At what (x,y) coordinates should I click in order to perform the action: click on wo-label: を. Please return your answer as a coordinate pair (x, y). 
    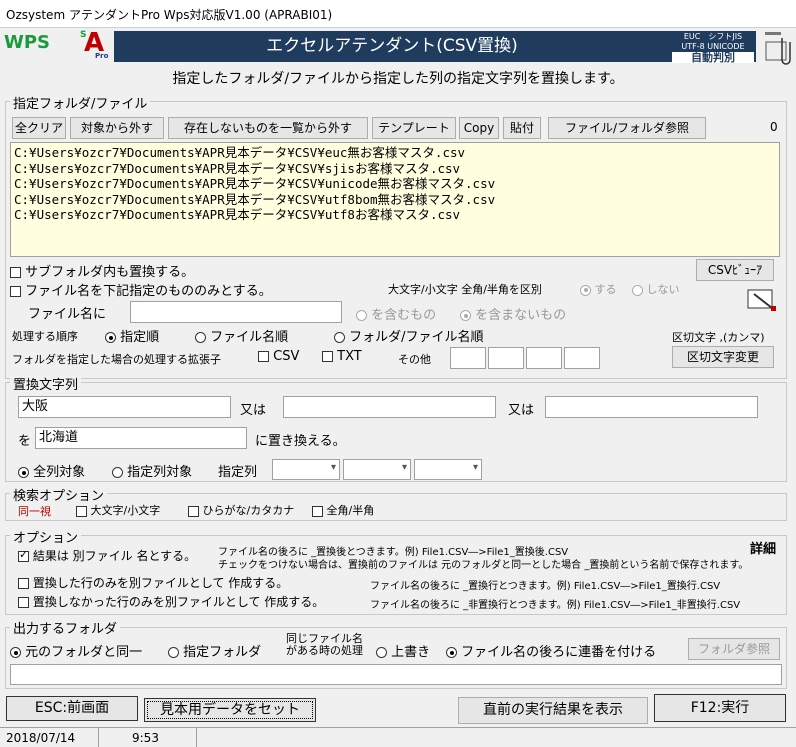
    Looking at the image, I should click on (25, 441).